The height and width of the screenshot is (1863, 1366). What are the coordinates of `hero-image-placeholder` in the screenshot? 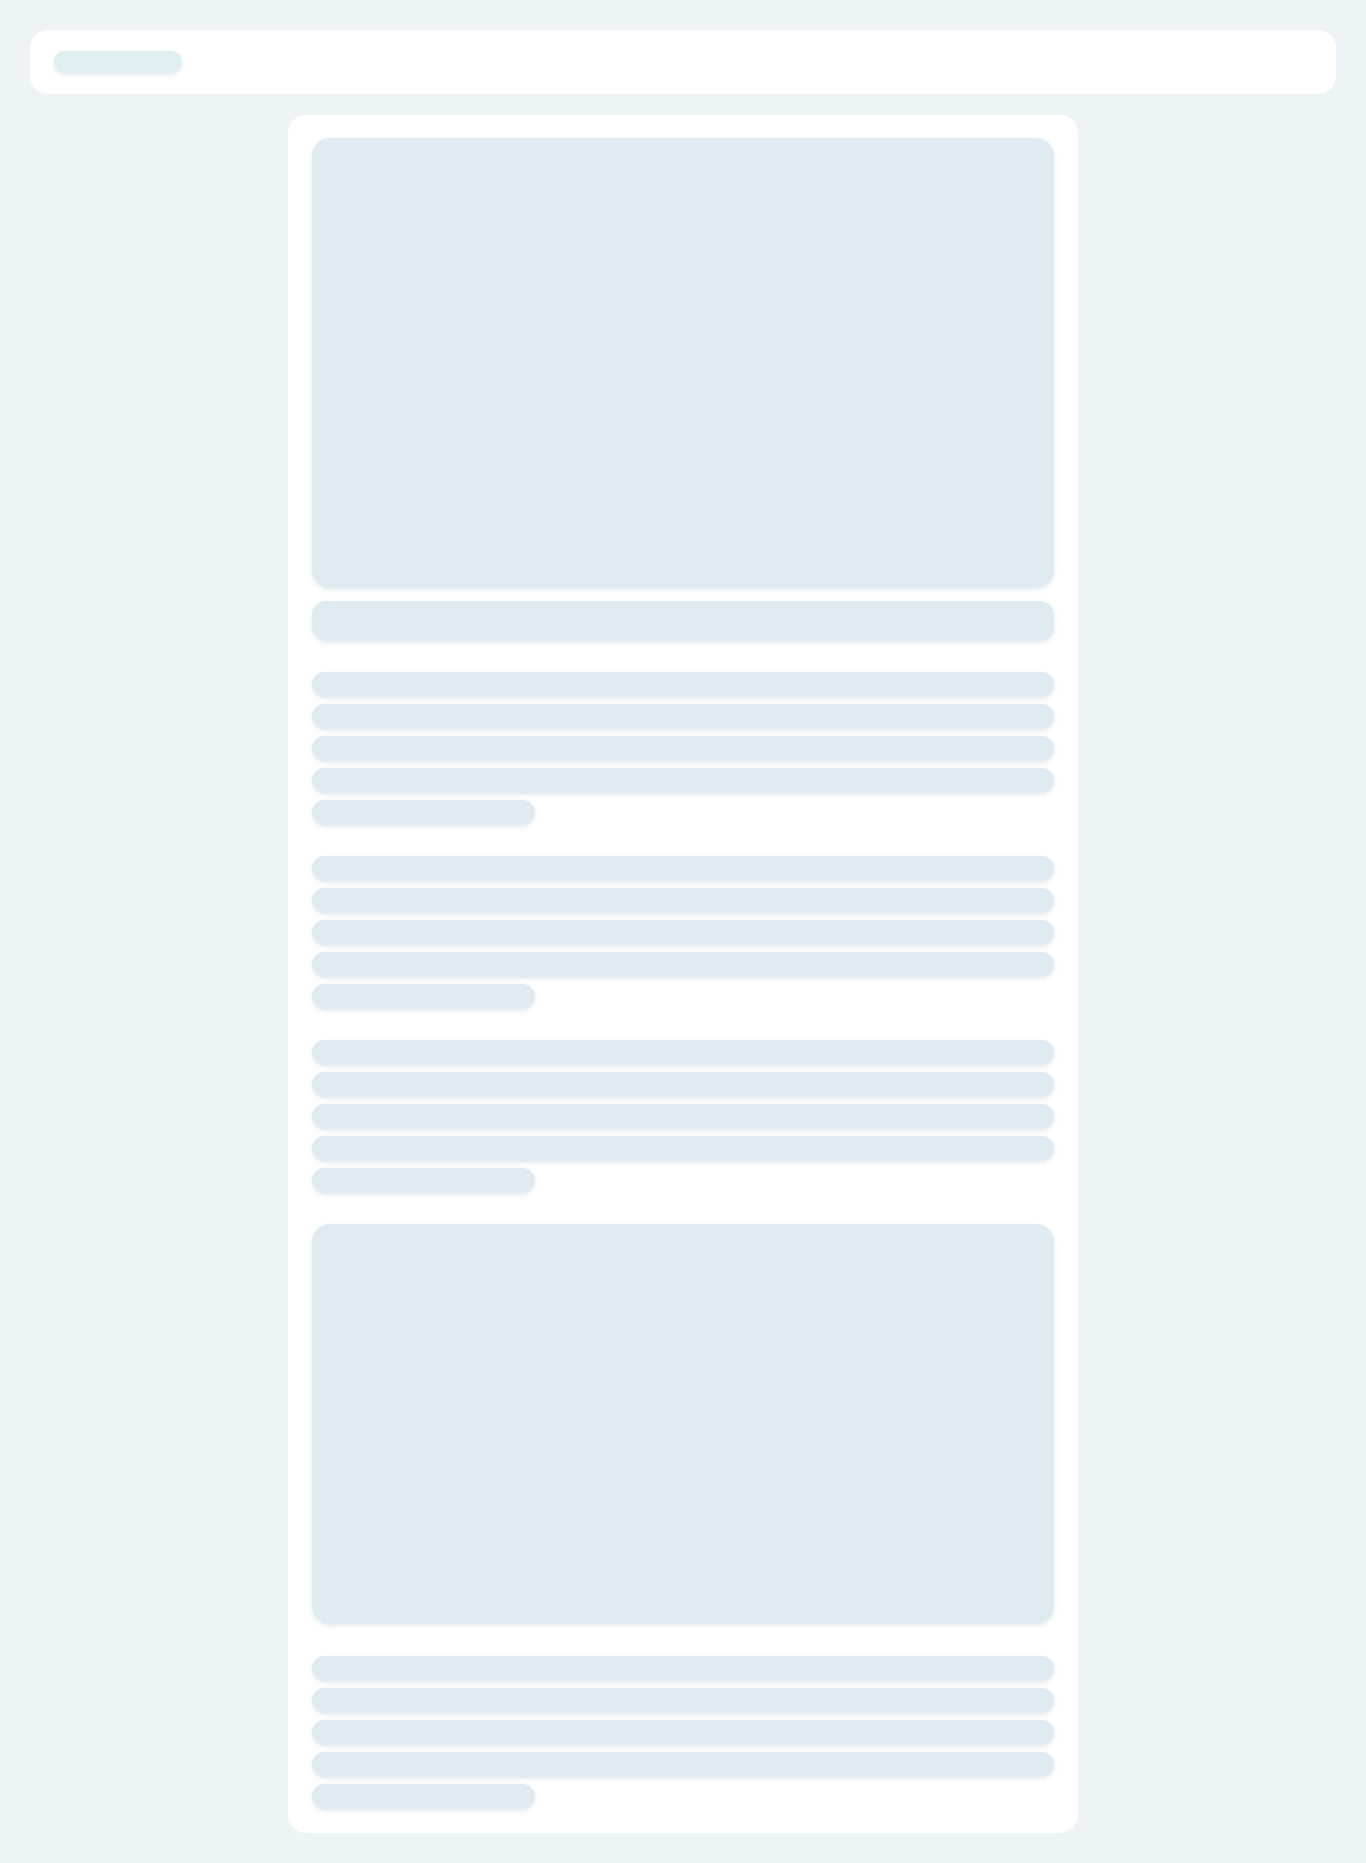 It's located at (683, 363).